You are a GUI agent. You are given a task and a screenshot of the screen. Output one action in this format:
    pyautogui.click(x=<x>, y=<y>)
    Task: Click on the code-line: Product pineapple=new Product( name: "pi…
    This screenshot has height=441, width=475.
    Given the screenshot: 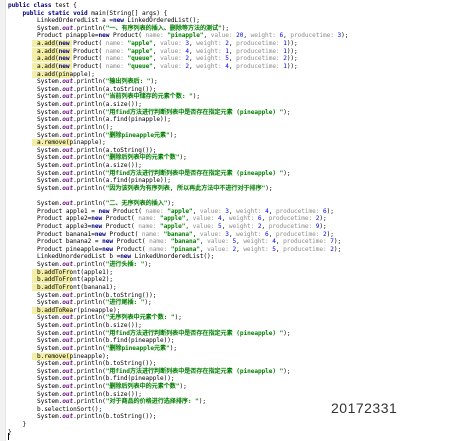 What is the action you would take?
    pyautogui.click(x=174, y=249)
    